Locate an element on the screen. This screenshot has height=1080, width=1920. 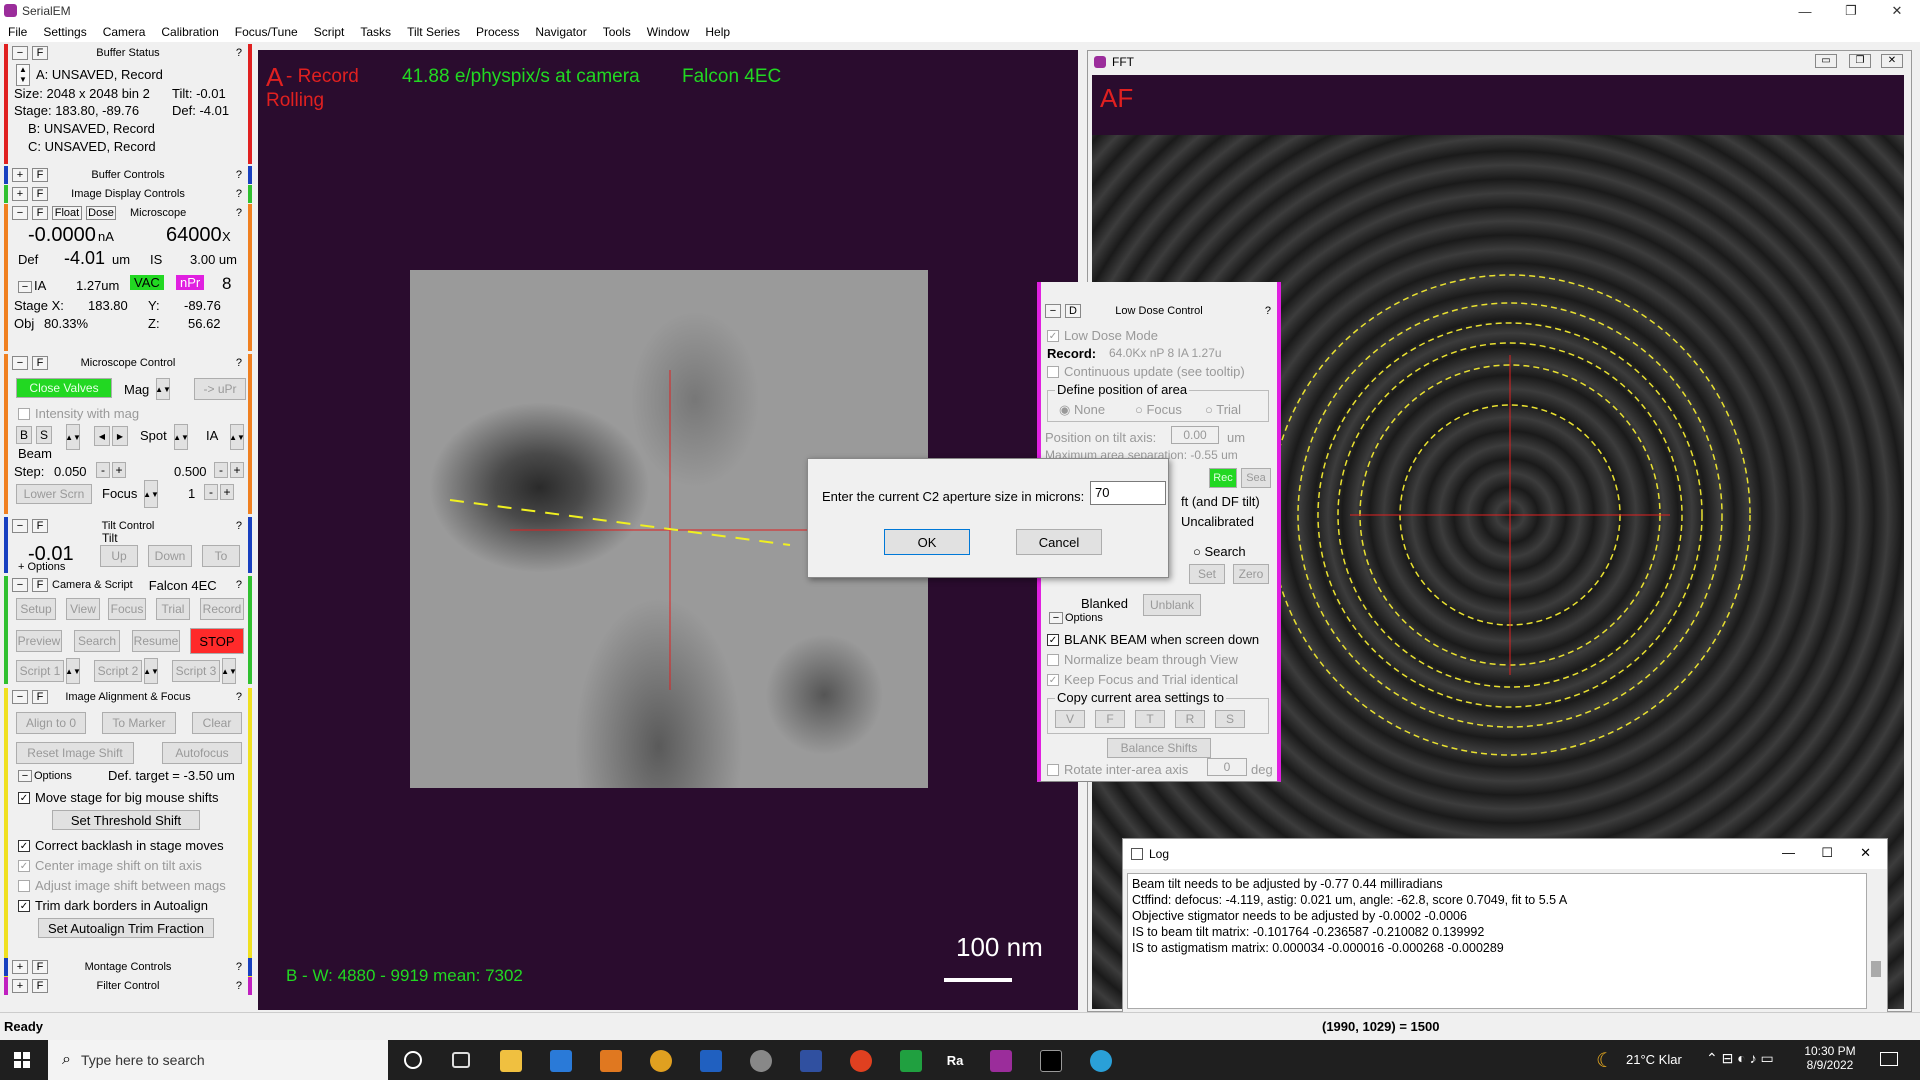
low-dose-mode-checkbox: ✓ Low Dose Mode is located at coordinates (1102, 335).